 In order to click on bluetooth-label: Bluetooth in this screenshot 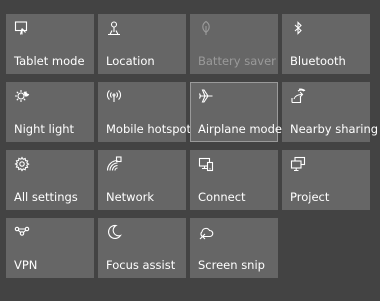, I will do `click(318, 61)`.